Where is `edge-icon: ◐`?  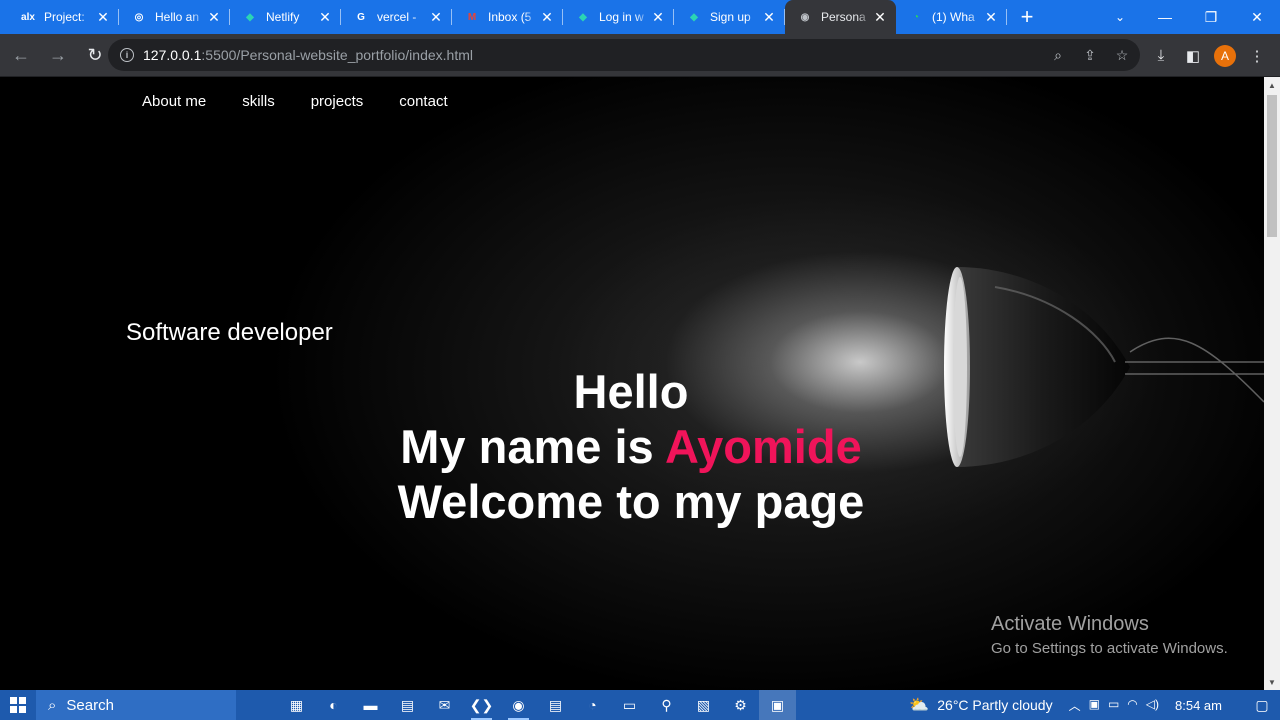
edge-icon: ◐ is located at coordinates (333, 705).